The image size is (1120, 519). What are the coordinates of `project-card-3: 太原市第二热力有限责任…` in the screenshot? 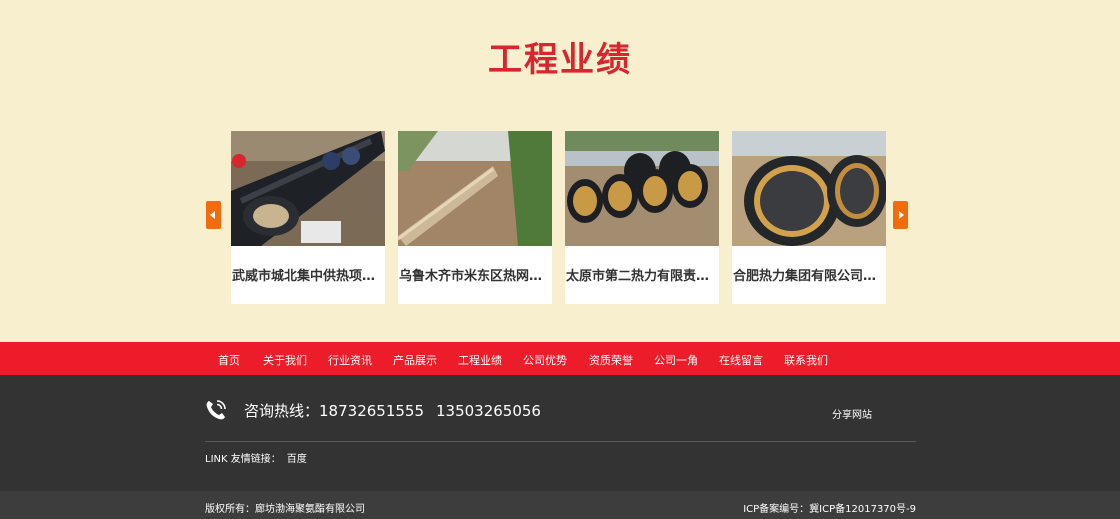 It's located at (642, 217).